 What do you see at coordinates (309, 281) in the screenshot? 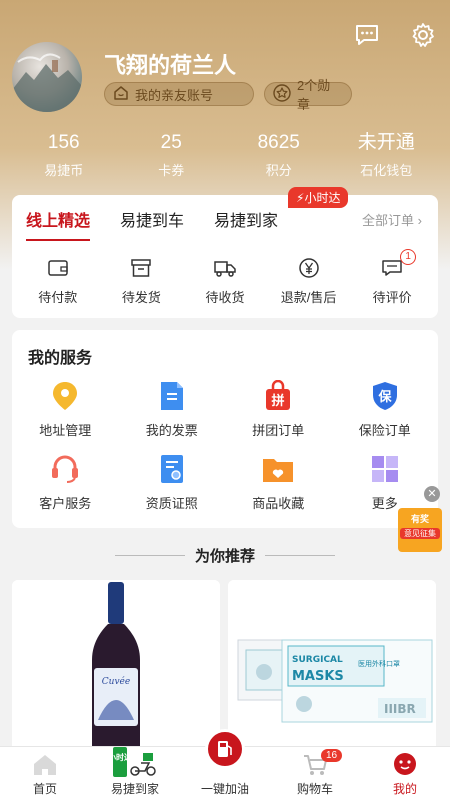
I see `order-refund-aftersales: 退款/售后` at bounding box center [309, 281].